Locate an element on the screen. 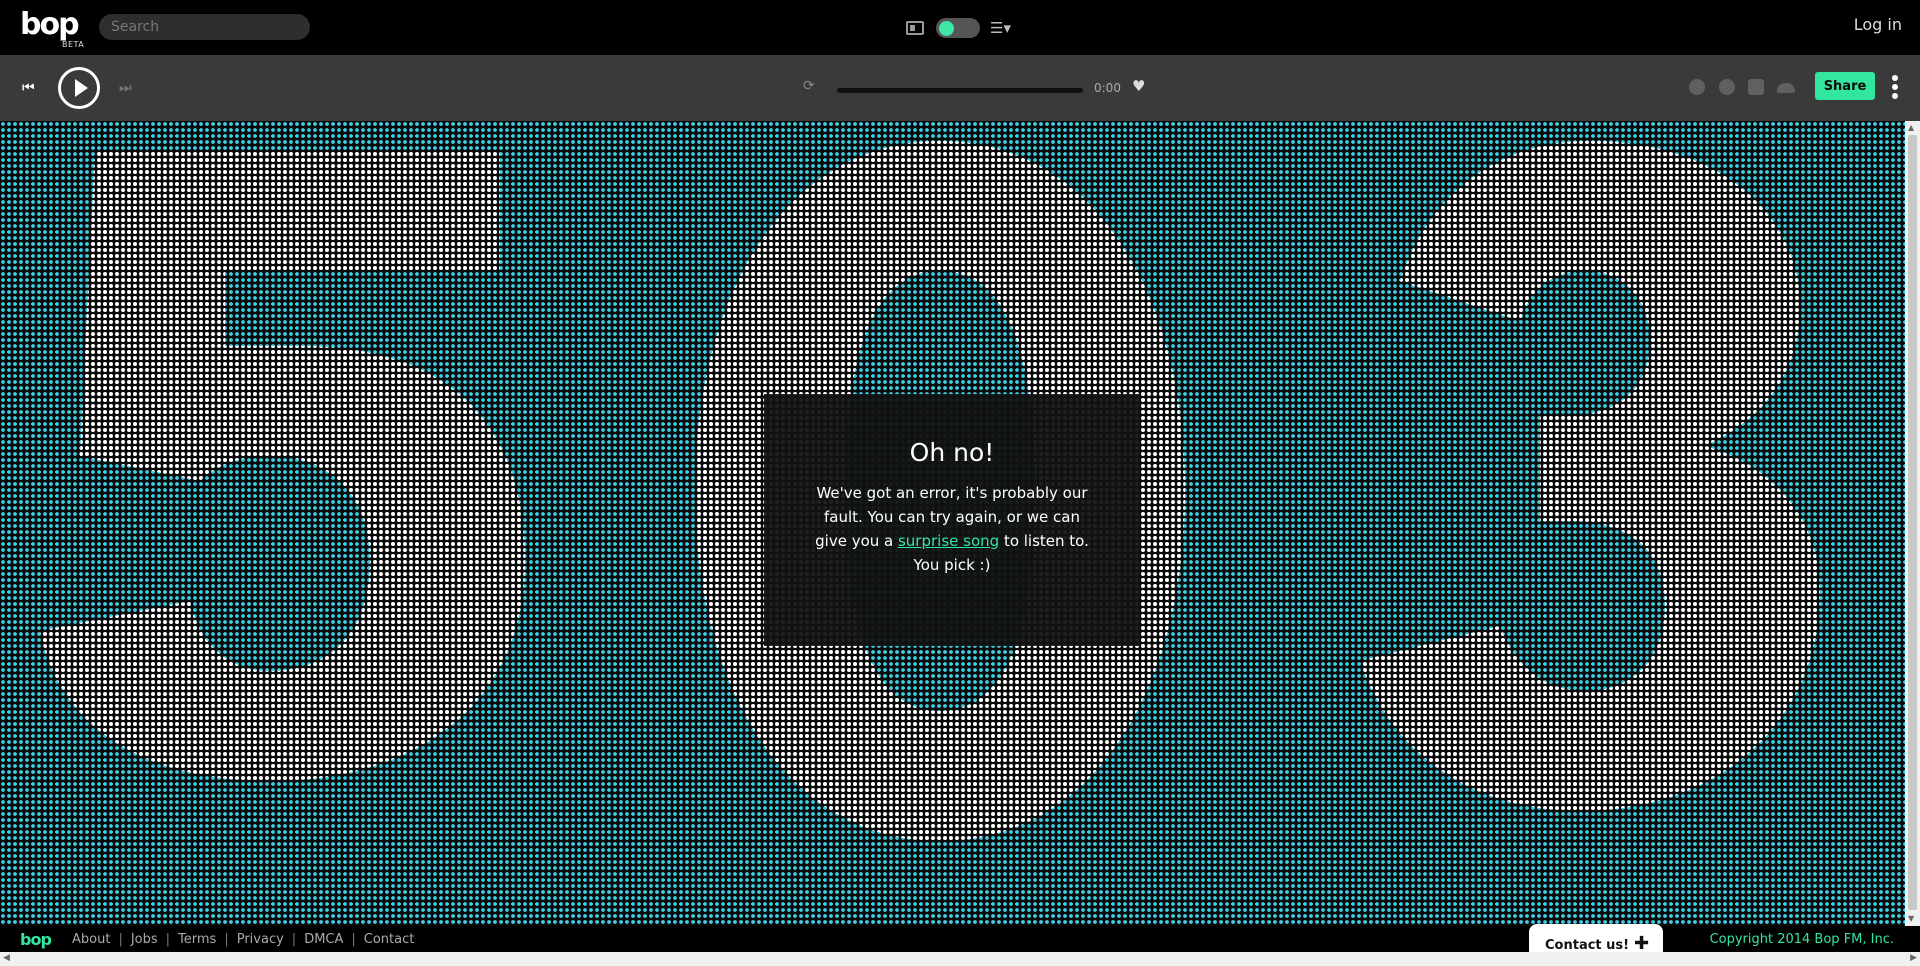 The width and height of the screenshot is (1920, 966). footer-link-dmca: DMCA is located at coordinates (323, 939).